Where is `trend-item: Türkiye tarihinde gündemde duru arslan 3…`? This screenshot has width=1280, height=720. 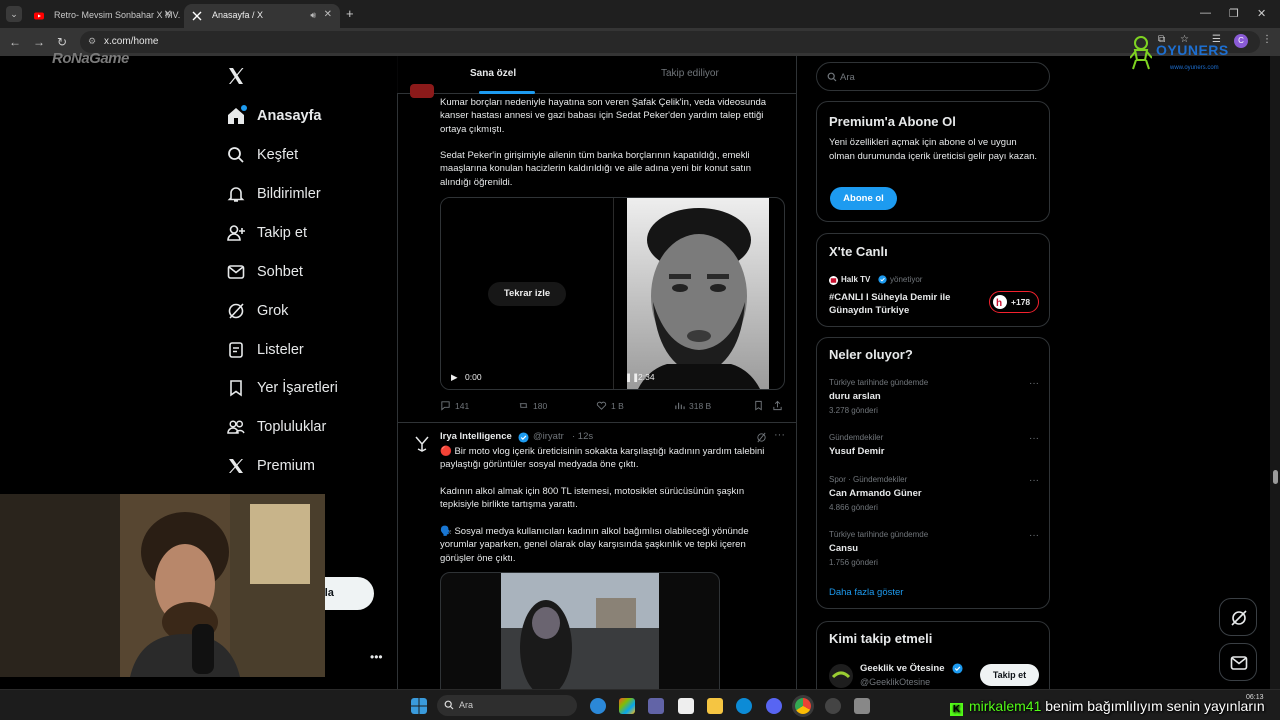 trend-item: Türkiye tarihinde gündemde duru arslan 3… is located at coordinates (934, 396).